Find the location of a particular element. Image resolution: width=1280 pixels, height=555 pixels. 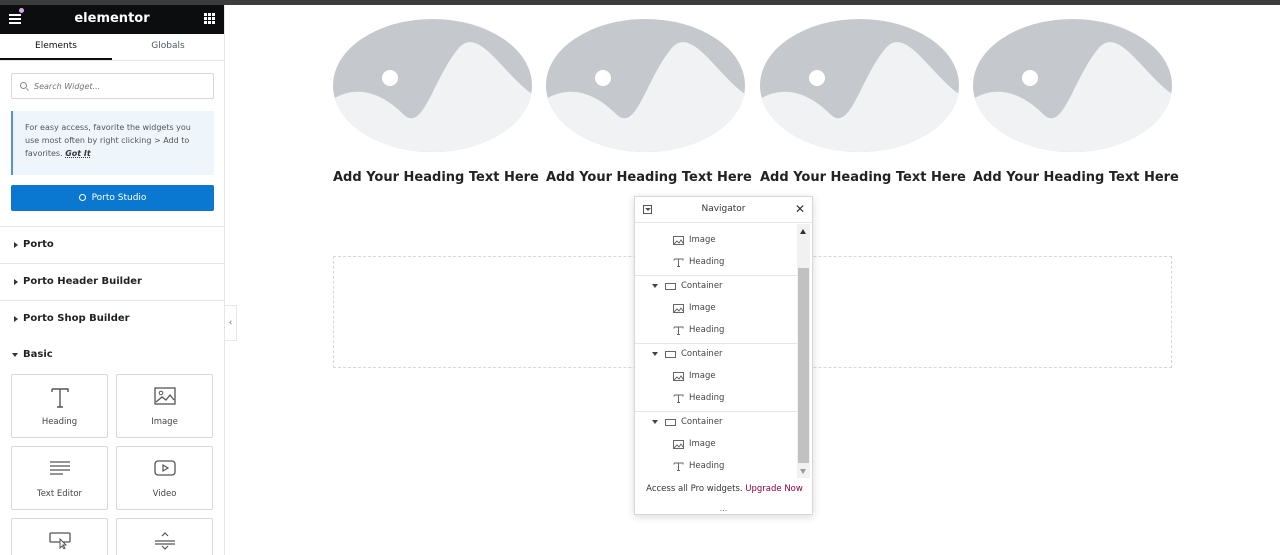

navigator-footer: Access all Pro widgets. Upgrade Now is located at coordinates (724, 489).